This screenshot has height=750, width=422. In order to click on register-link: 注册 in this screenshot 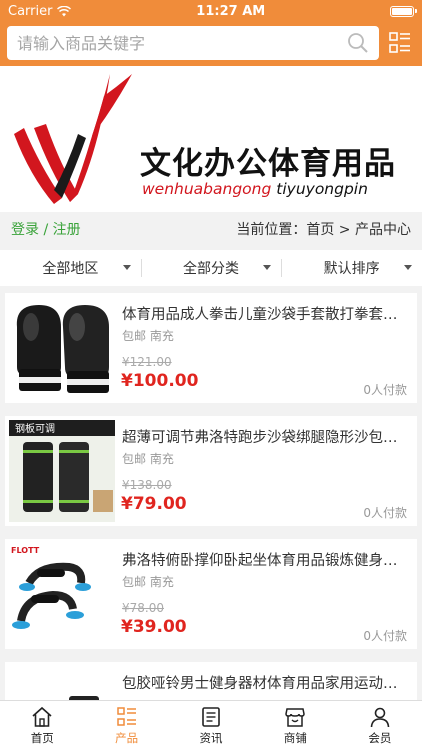, I will do `click(67, 230)`.